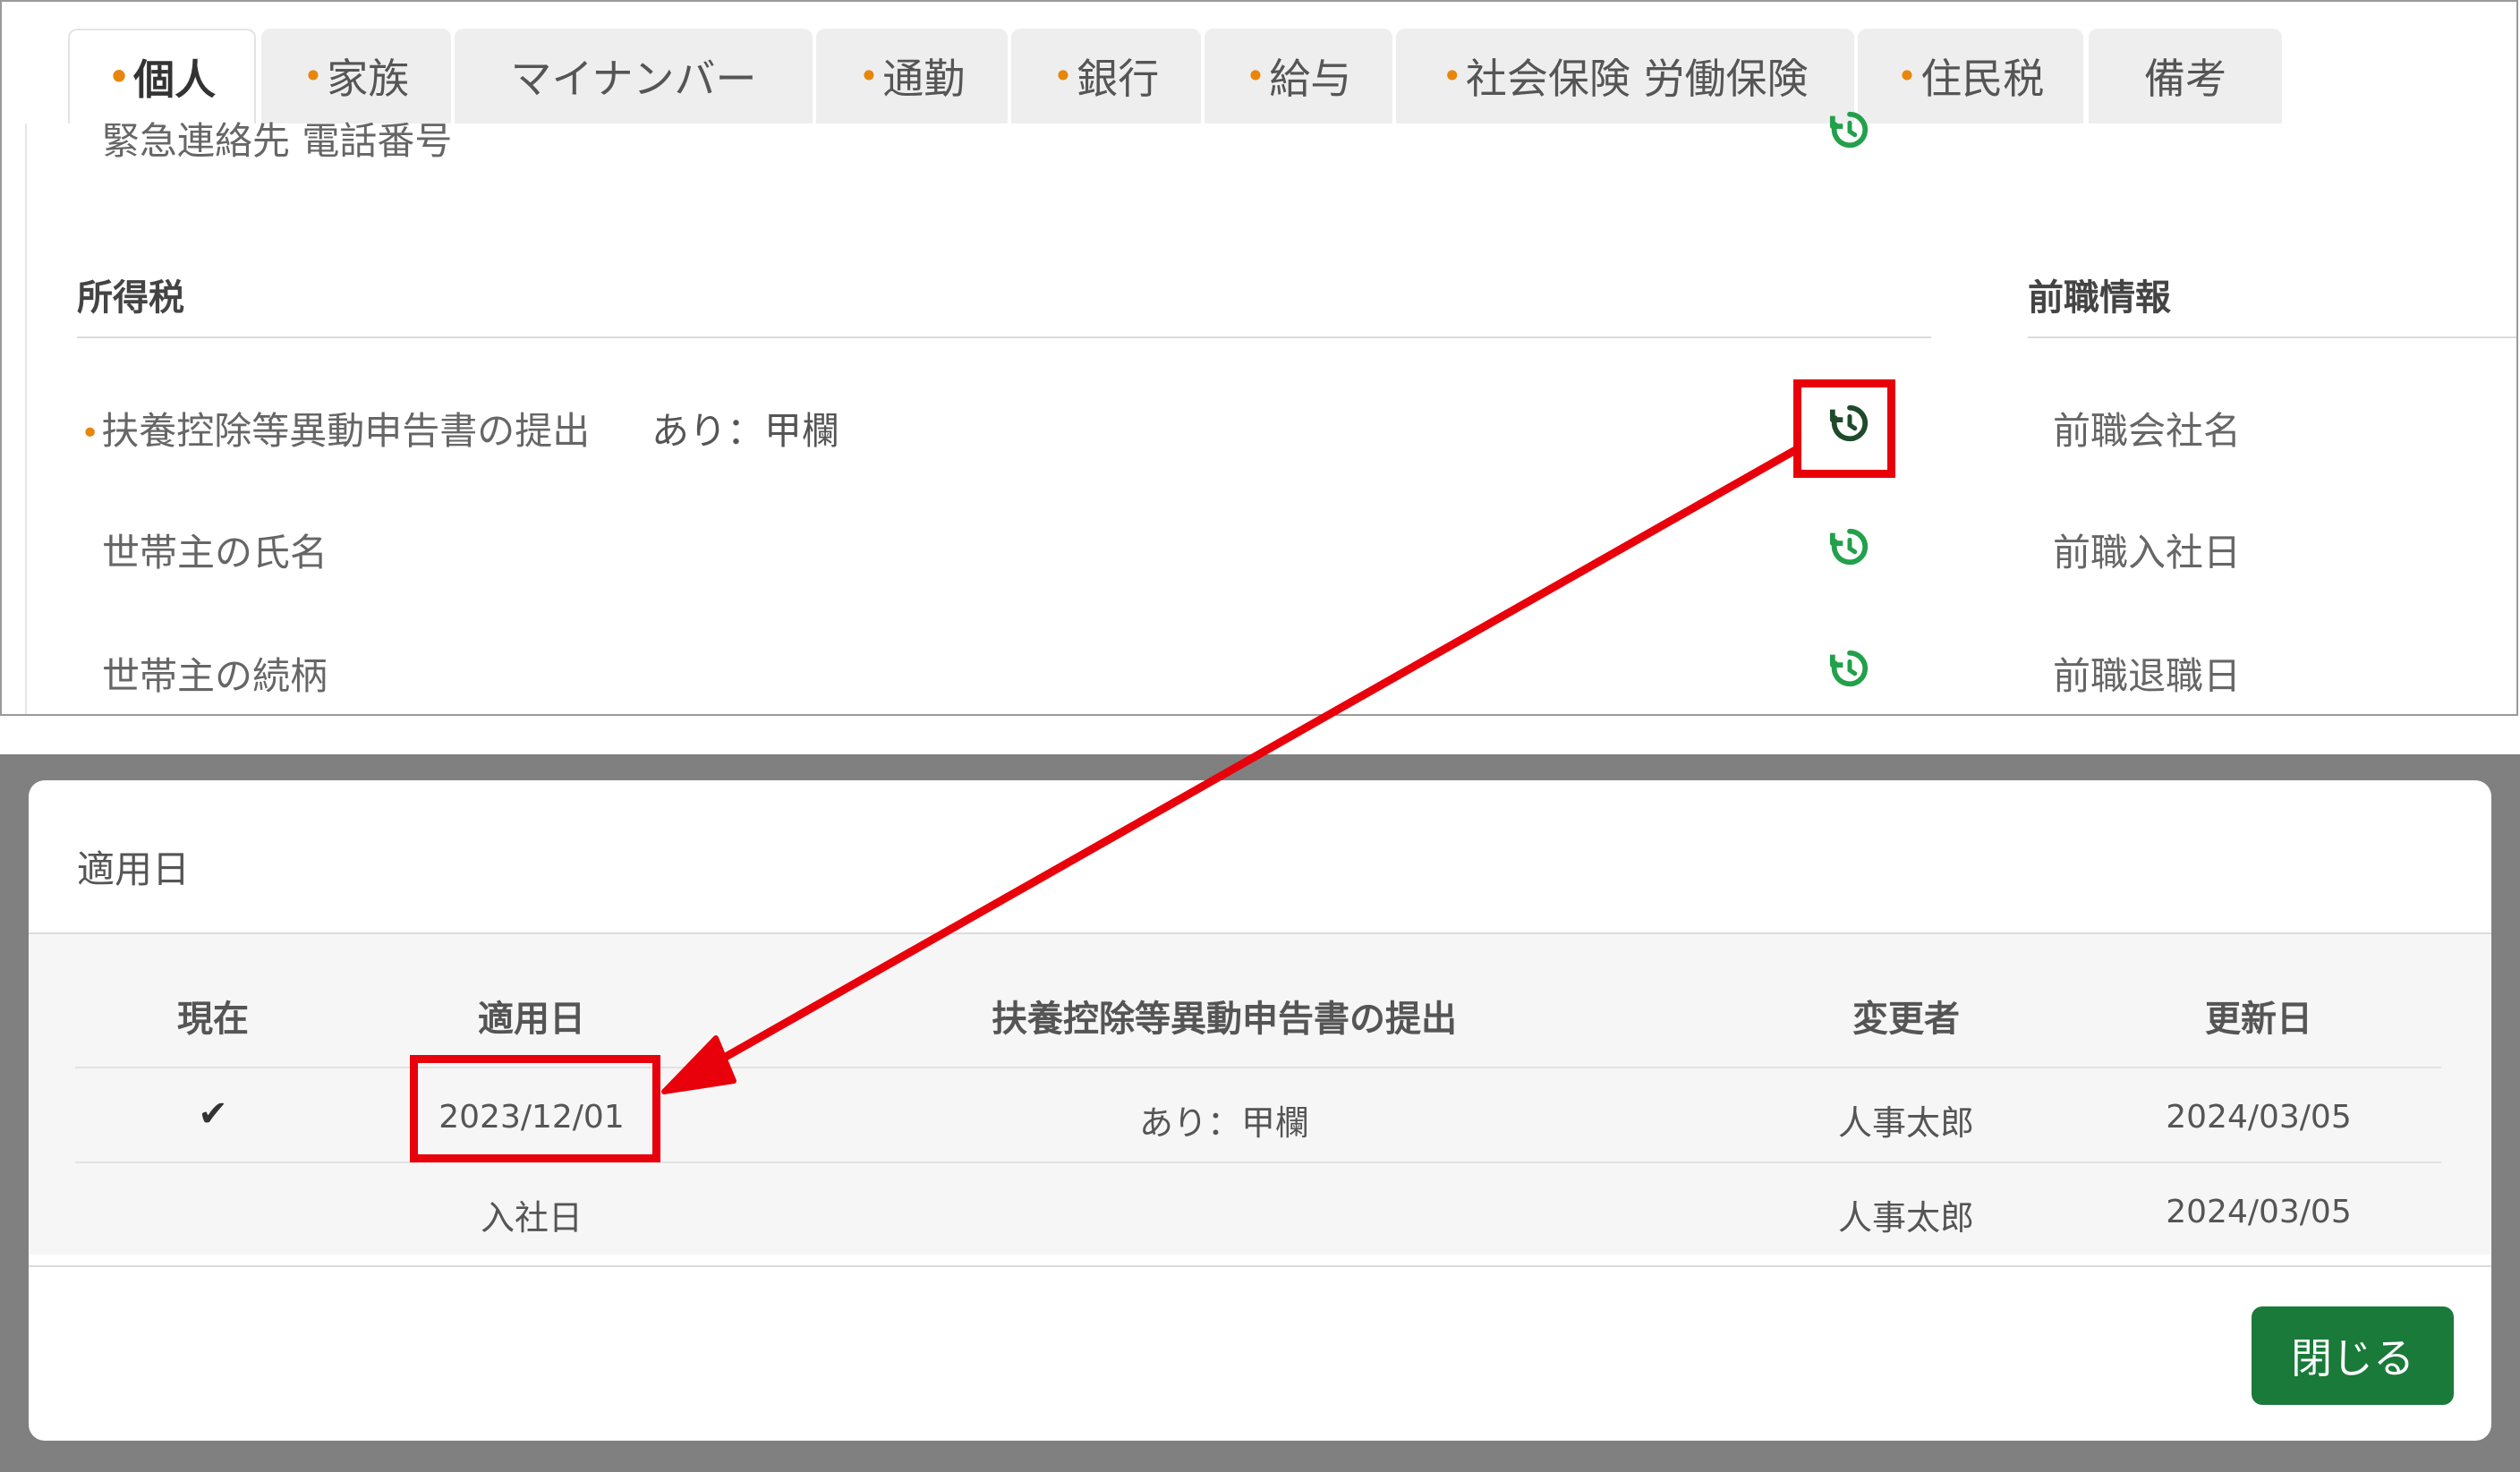 This screenshot has height=1472, width=2520. I want to click on table-cell-value: あり：甲欄, so click(1224, 1123).